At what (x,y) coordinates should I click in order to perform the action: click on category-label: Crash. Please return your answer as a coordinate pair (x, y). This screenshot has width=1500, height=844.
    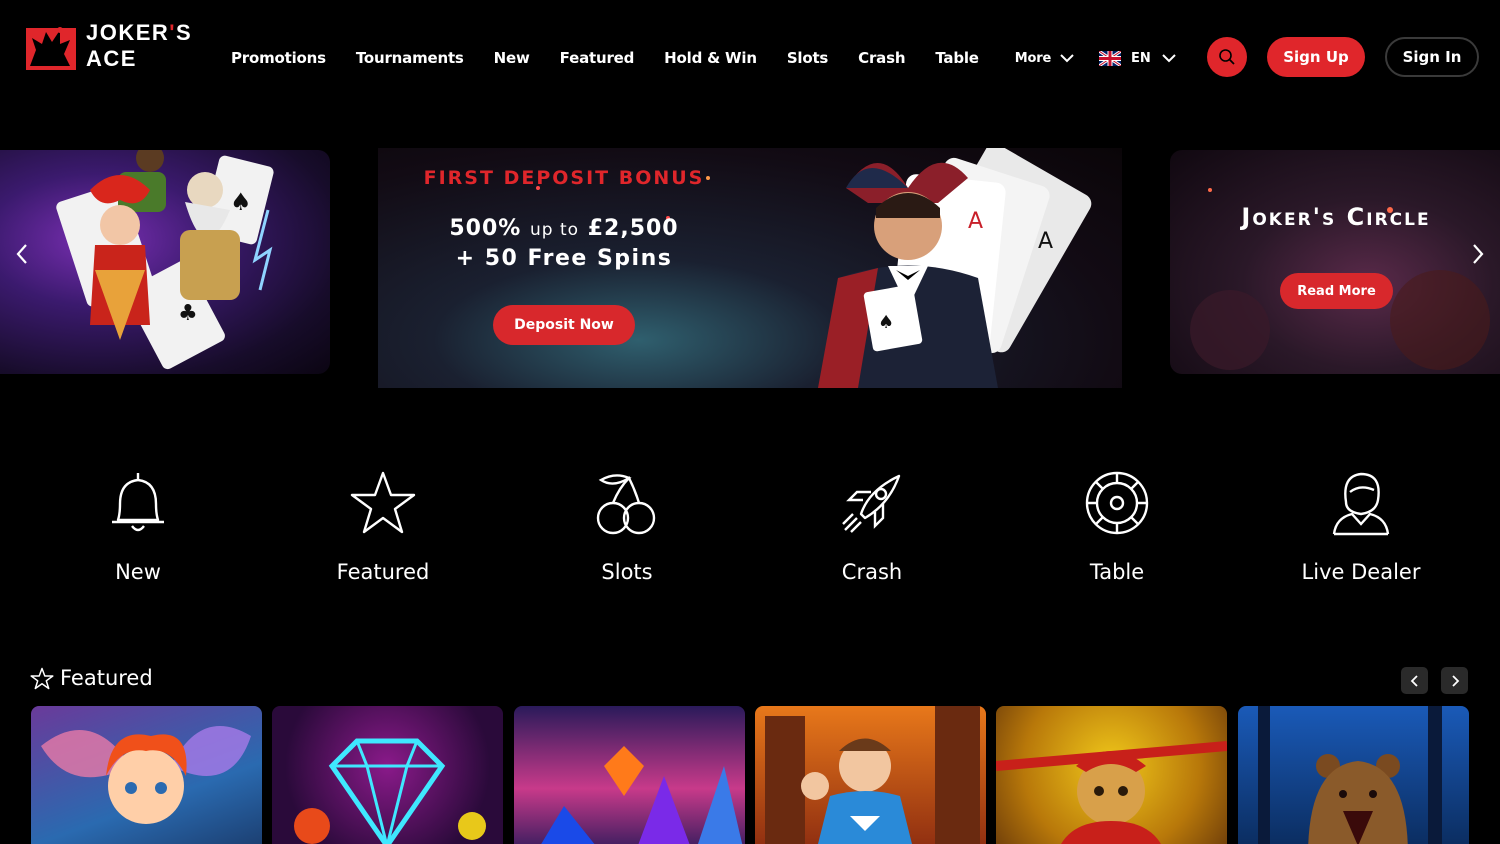
    Looking at the image, I should click on (872, 572).